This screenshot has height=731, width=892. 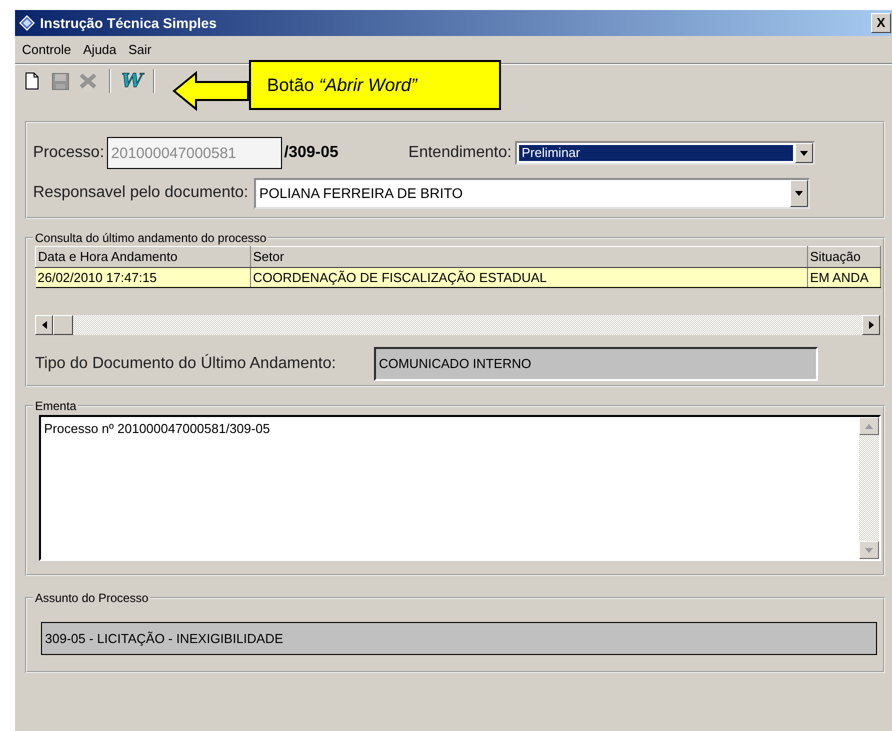 I want to click on dropdown-field: POLIANA FERREIRA DE BRITO, so click(x=532, y=193).